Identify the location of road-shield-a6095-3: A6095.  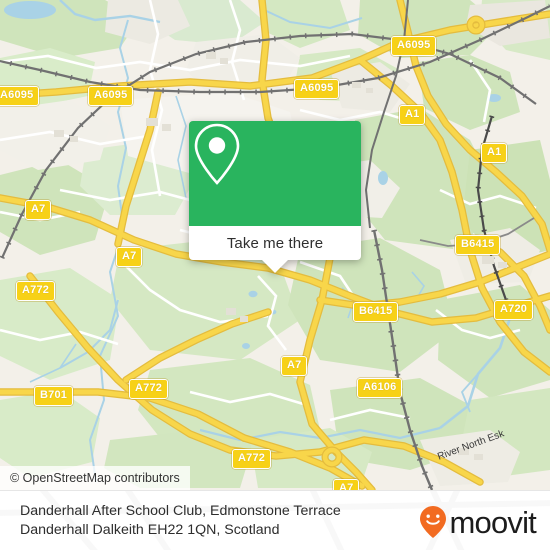
(317, 89).